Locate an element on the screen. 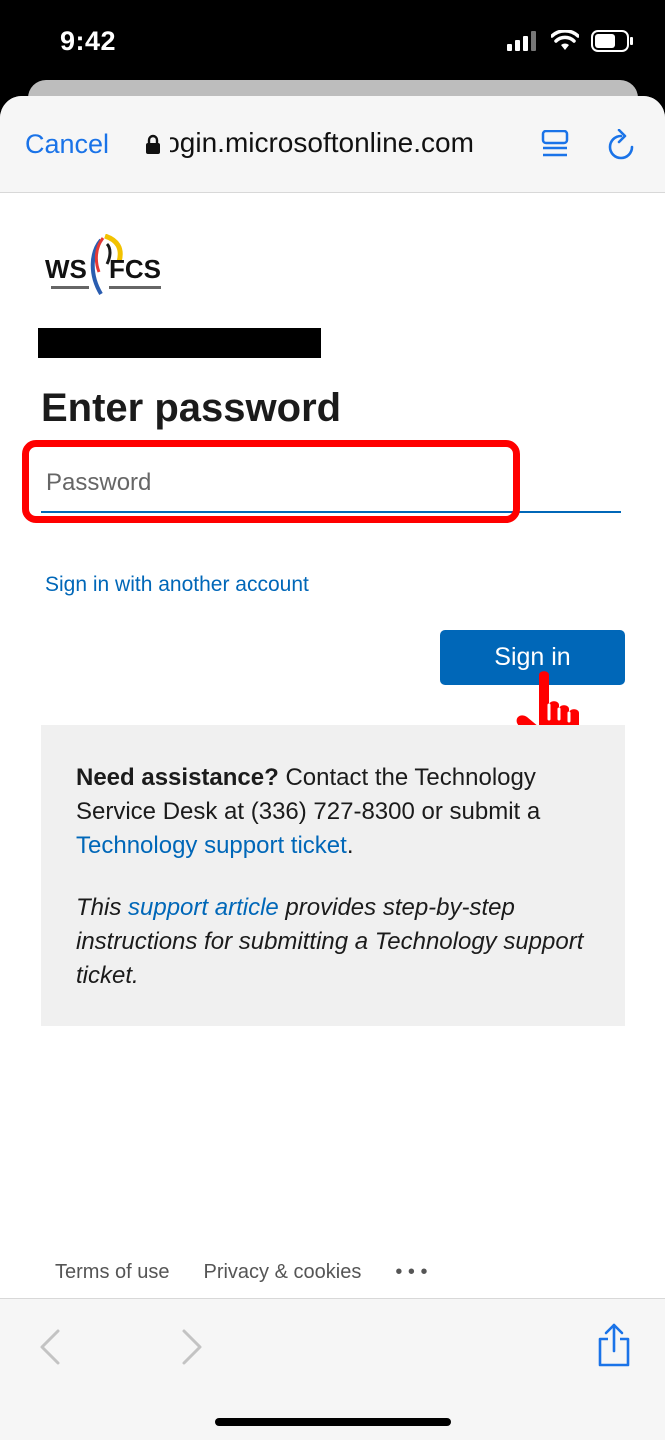 This screenshot has width=665, height=1440. forward-icon is located at coordinates (192, 1347).